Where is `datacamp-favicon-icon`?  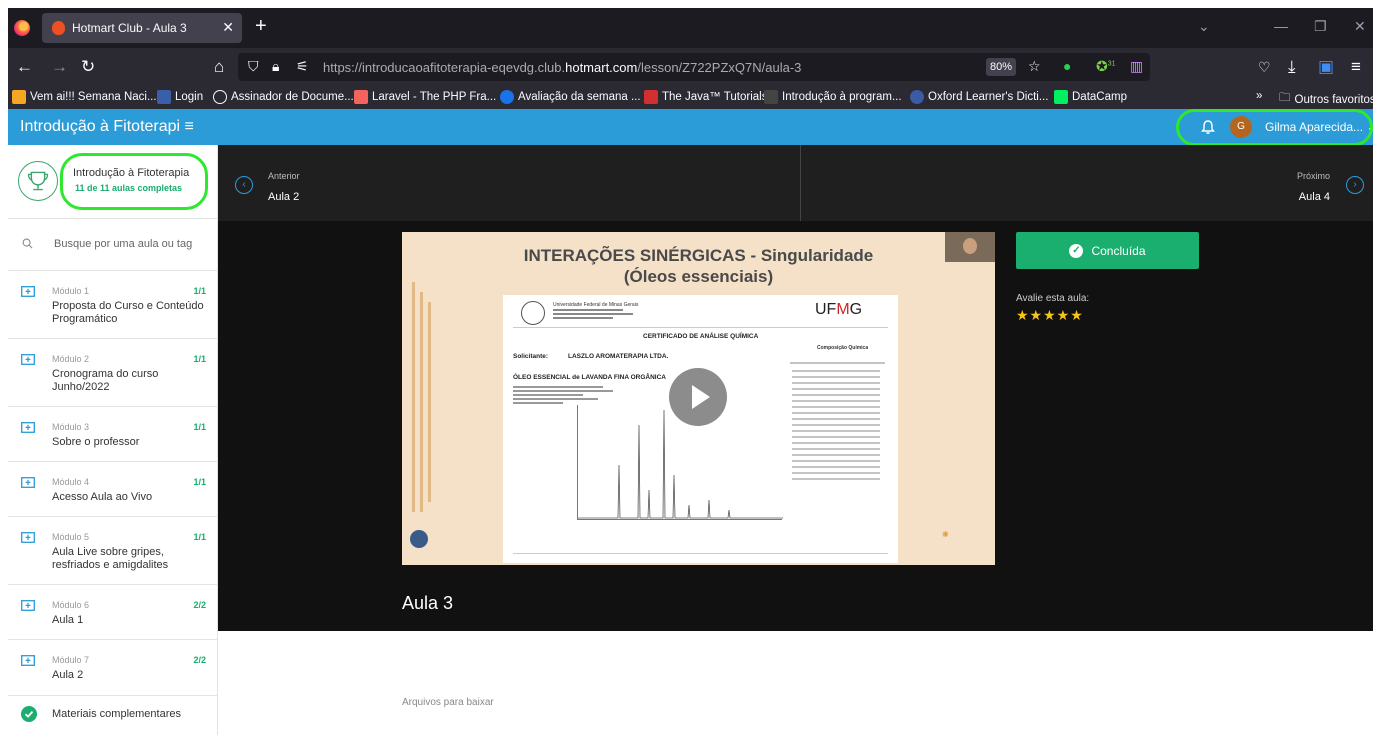 datacamp-favicon-icon is located at coordinates (1061, 97).